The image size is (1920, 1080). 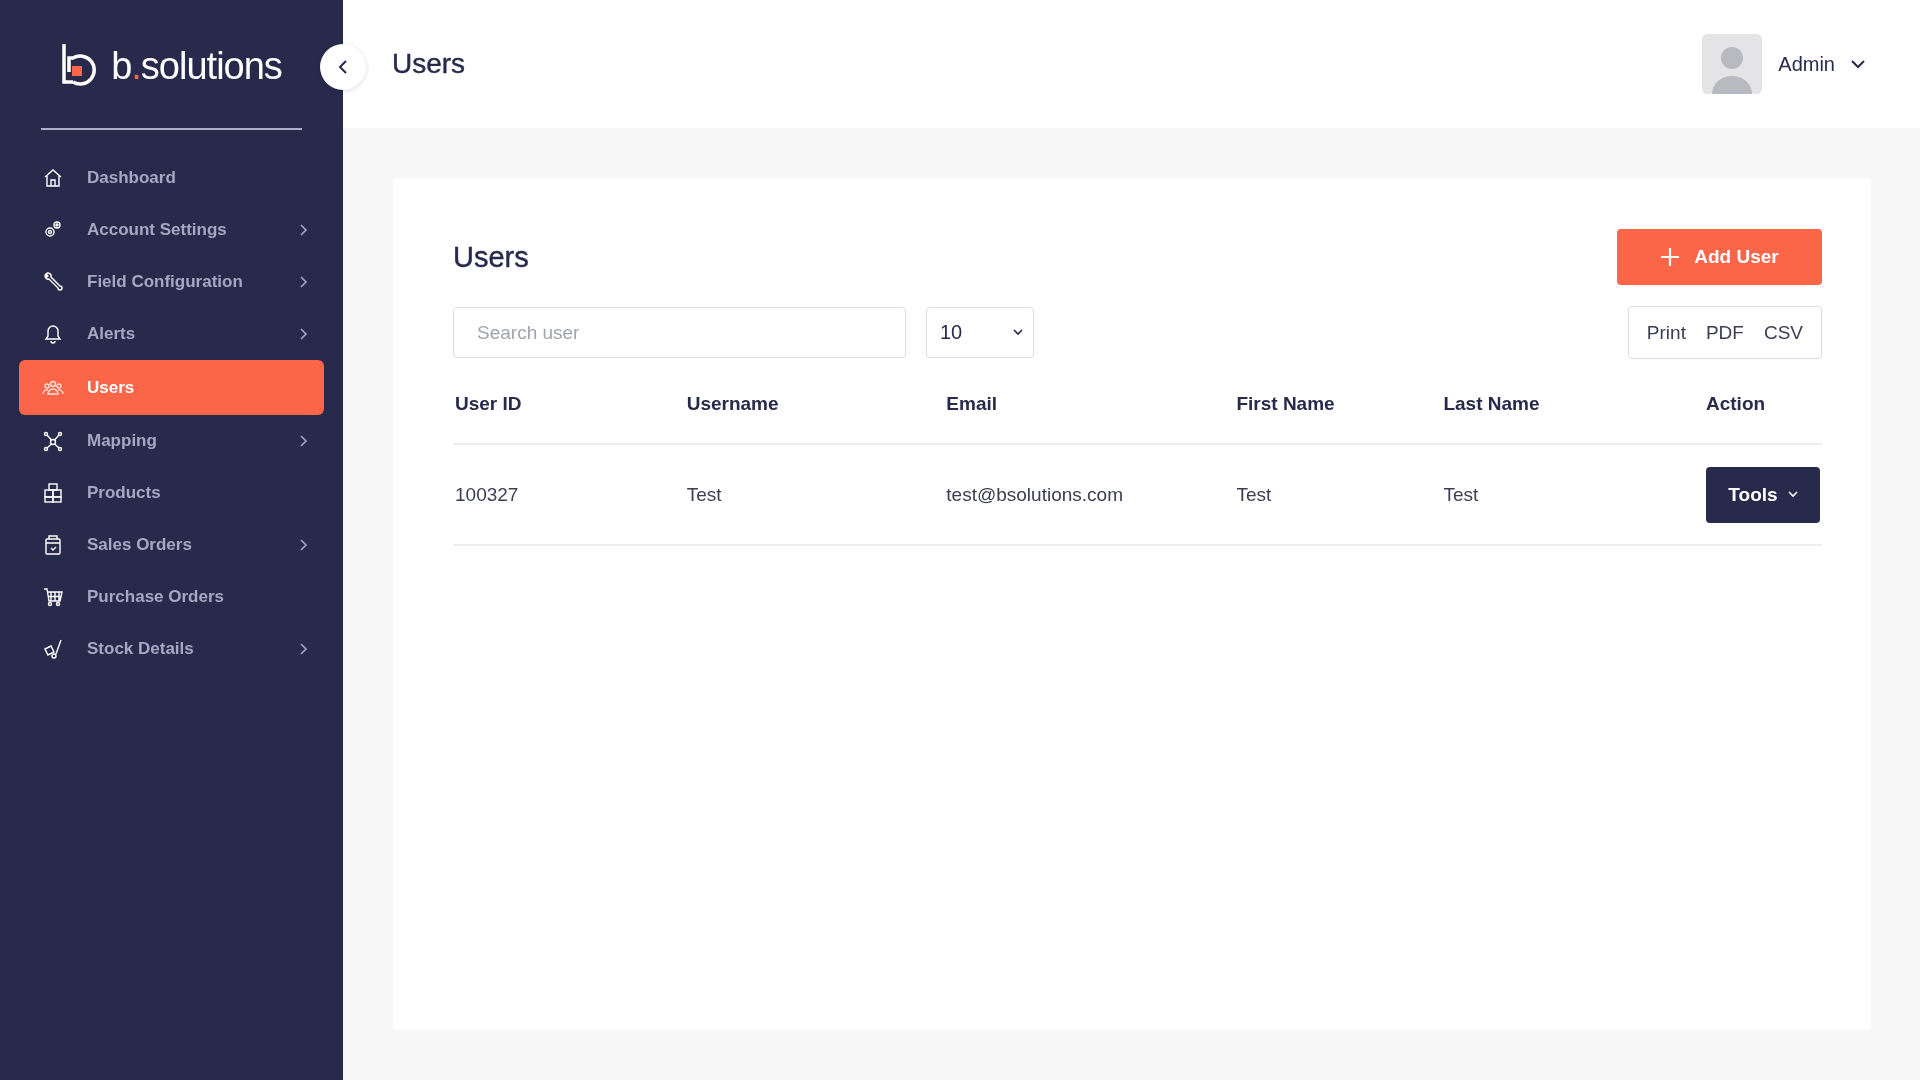 I want to click on sidebar-item: Stock Details, so click(x=171, y=649).